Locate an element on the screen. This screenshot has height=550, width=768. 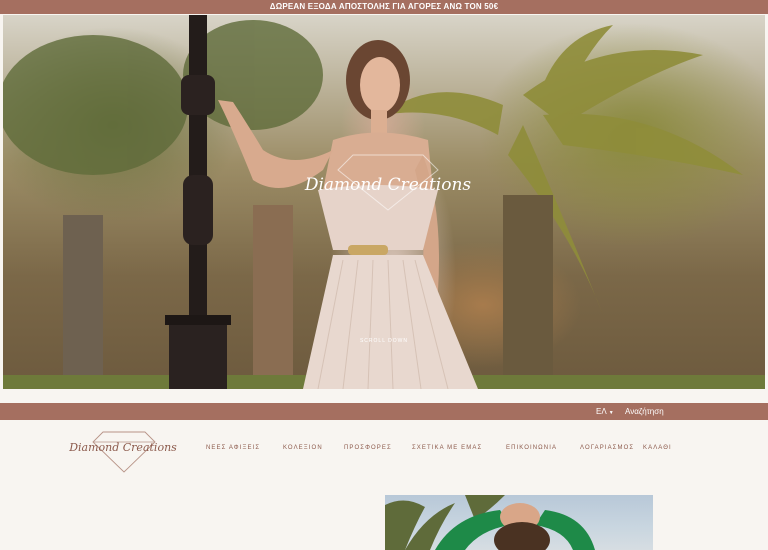
nav-account: ΛΟΓΑΡΙΑΣΜΟΣ is located at coordinates (607, 448).